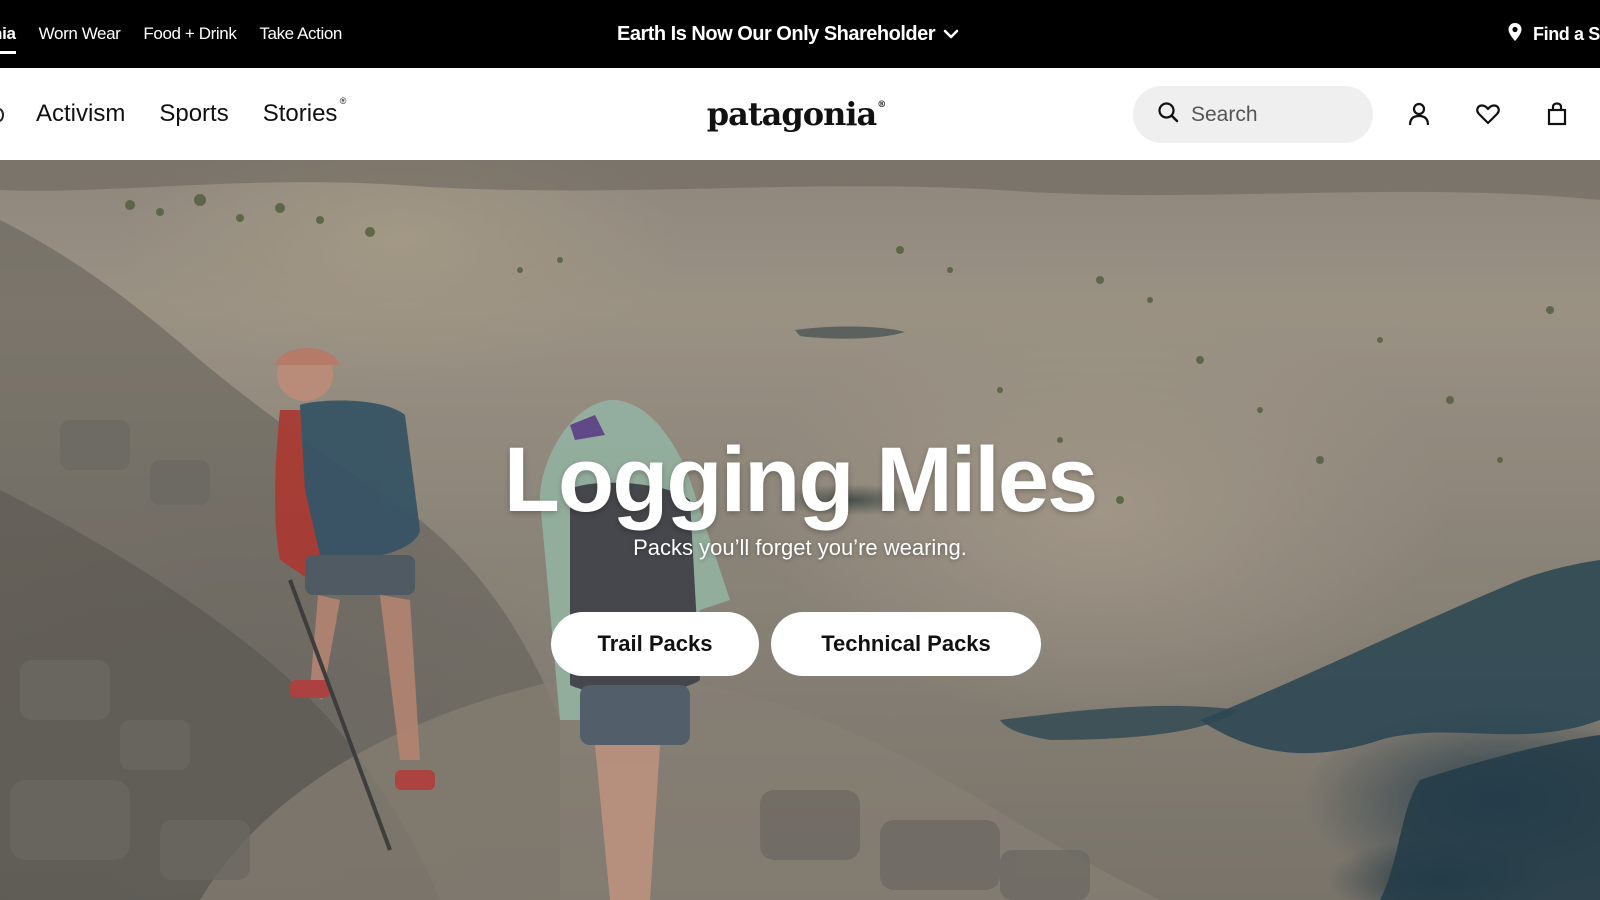 The height and width of the screenshot is (900, 1600). I want to click on nav-links: Activism Sports Stories ®, so click(191, 114).